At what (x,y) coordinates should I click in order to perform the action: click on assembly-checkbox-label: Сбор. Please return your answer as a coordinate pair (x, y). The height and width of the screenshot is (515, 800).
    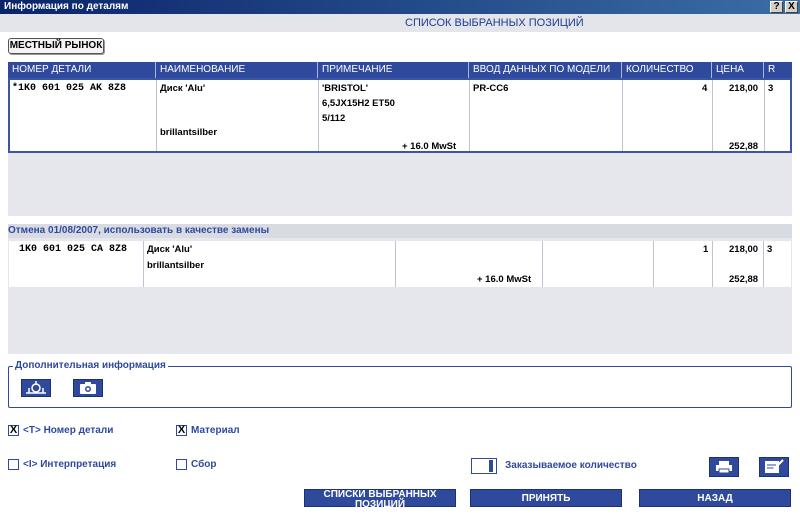
    Looking at the image, I should click on (204, 464).